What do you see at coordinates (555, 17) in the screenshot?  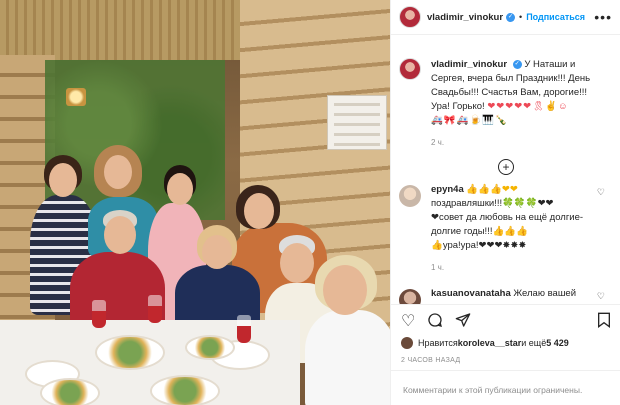 I see `follow-button: Подписаться` at bounding box center [555, 17].